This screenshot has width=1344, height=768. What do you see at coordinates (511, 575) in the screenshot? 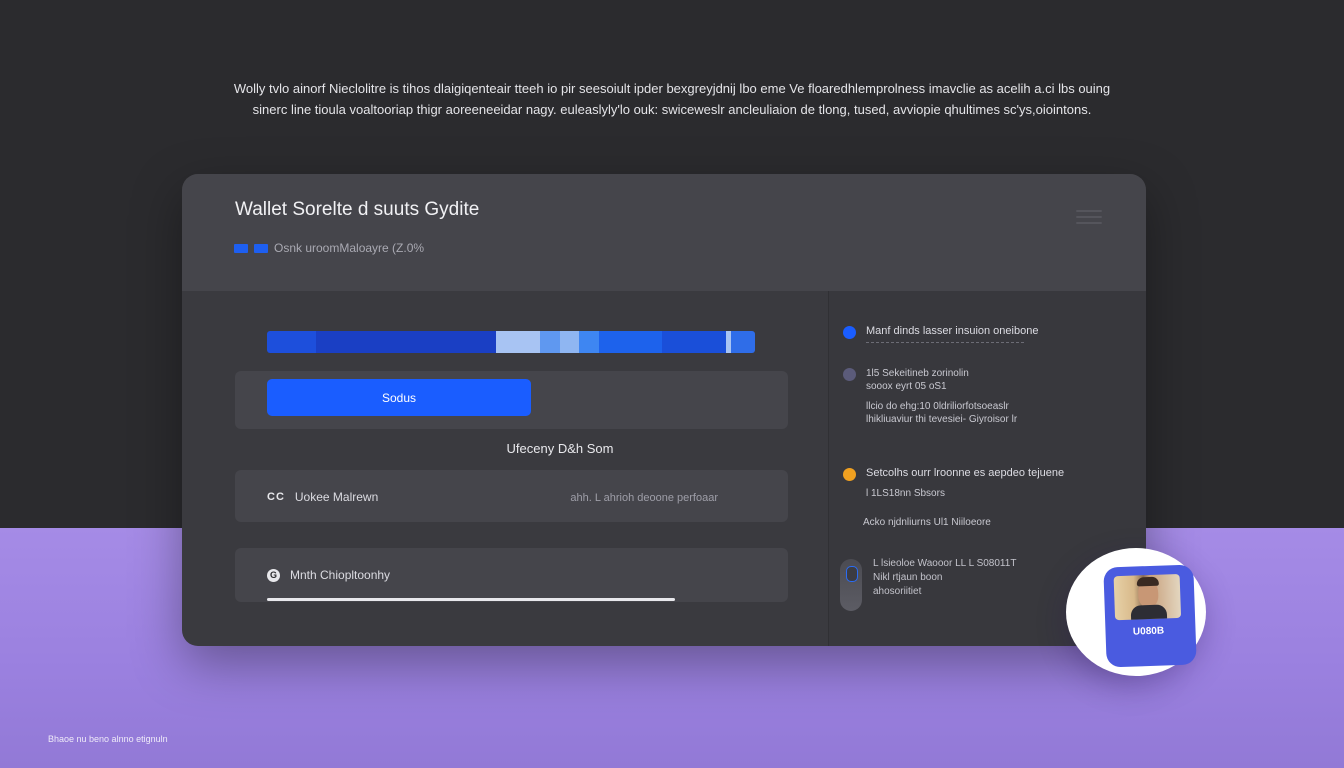
I see `row-item: G Mnth Chiopltoonhy` at bounding box center [511, 575].